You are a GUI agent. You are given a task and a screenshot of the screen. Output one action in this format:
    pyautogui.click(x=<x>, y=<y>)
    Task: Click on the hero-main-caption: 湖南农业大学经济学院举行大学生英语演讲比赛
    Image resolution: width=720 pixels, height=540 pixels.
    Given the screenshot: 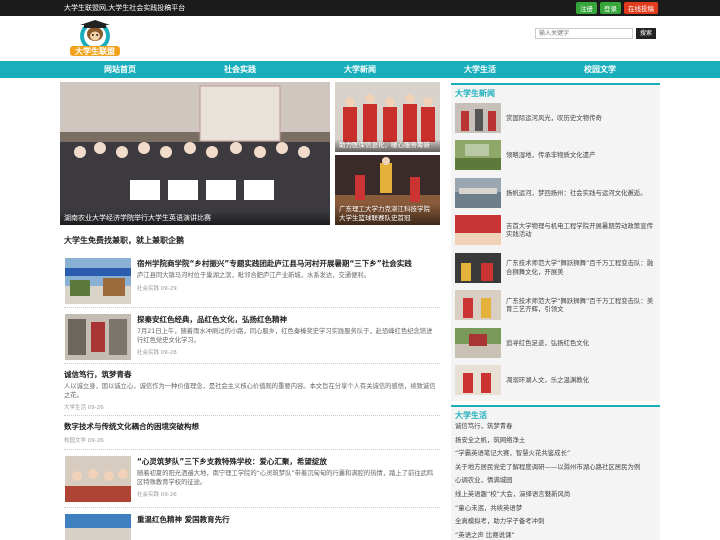 What is the action you would take?
    pyautogui.click(x=195, y=218)
    